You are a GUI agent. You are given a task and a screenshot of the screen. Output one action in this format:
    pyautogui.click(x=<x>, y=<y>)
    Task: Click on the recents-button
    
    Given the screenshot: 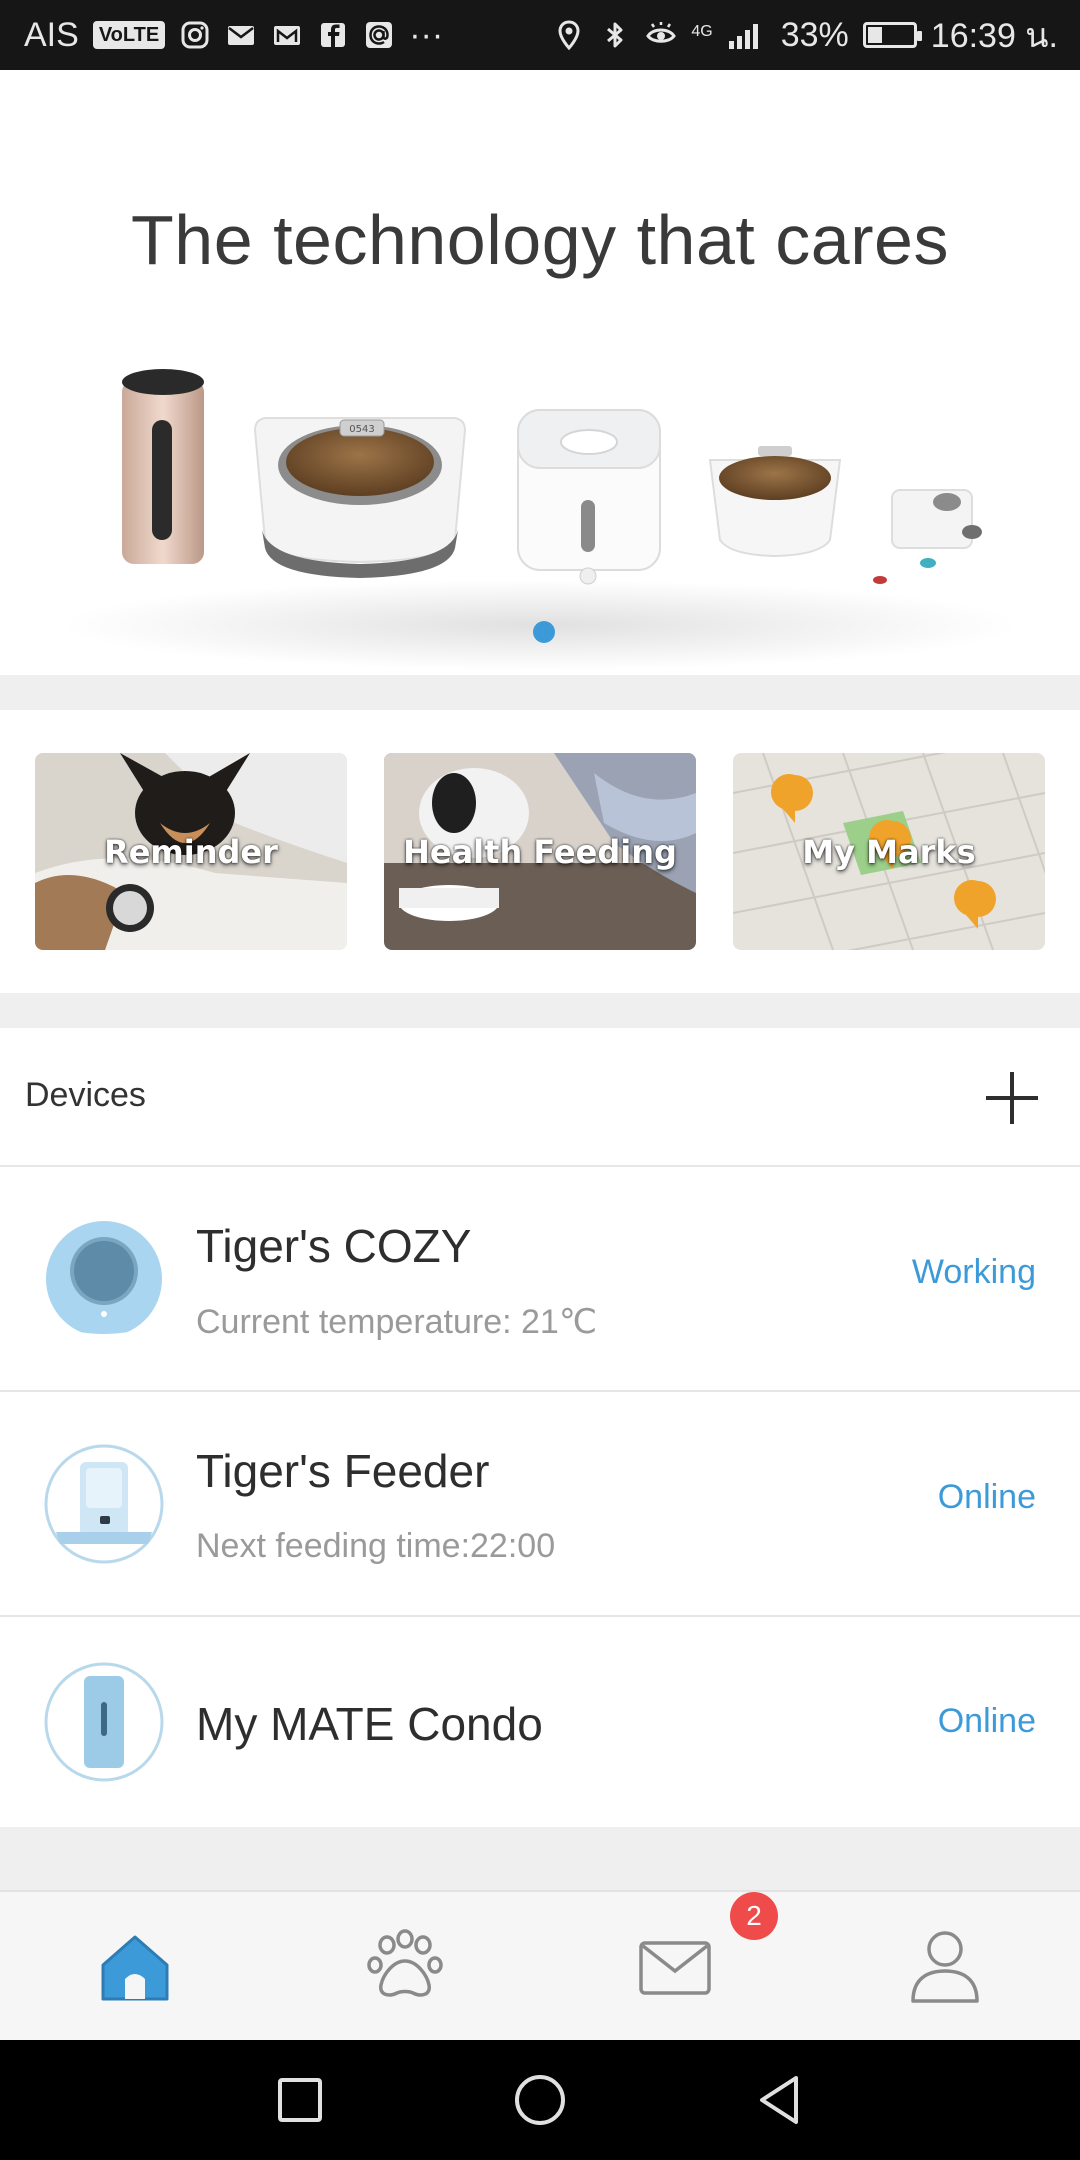 What is the action you would take?
    pyautogui.click(x=300, y=2100)
    